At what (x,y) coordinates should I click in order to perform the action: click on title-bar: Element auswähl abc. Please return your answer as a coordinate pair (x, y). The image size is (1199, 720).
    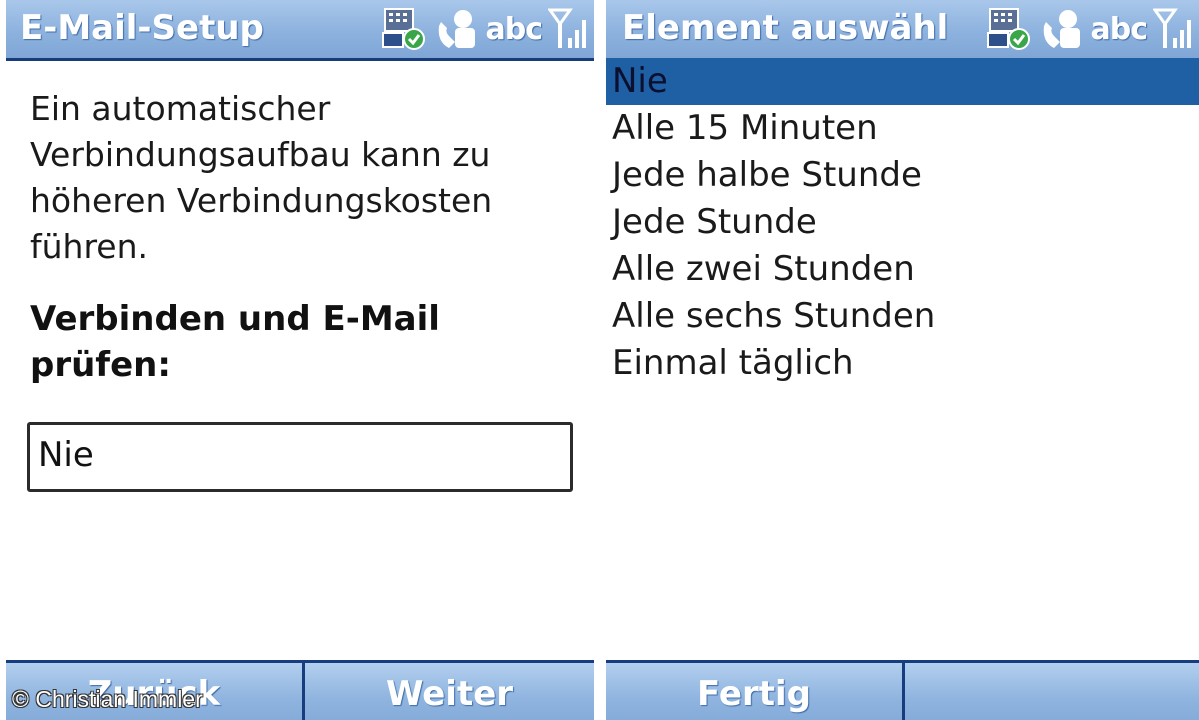
    Looking at the image, I should click on (902, 30).